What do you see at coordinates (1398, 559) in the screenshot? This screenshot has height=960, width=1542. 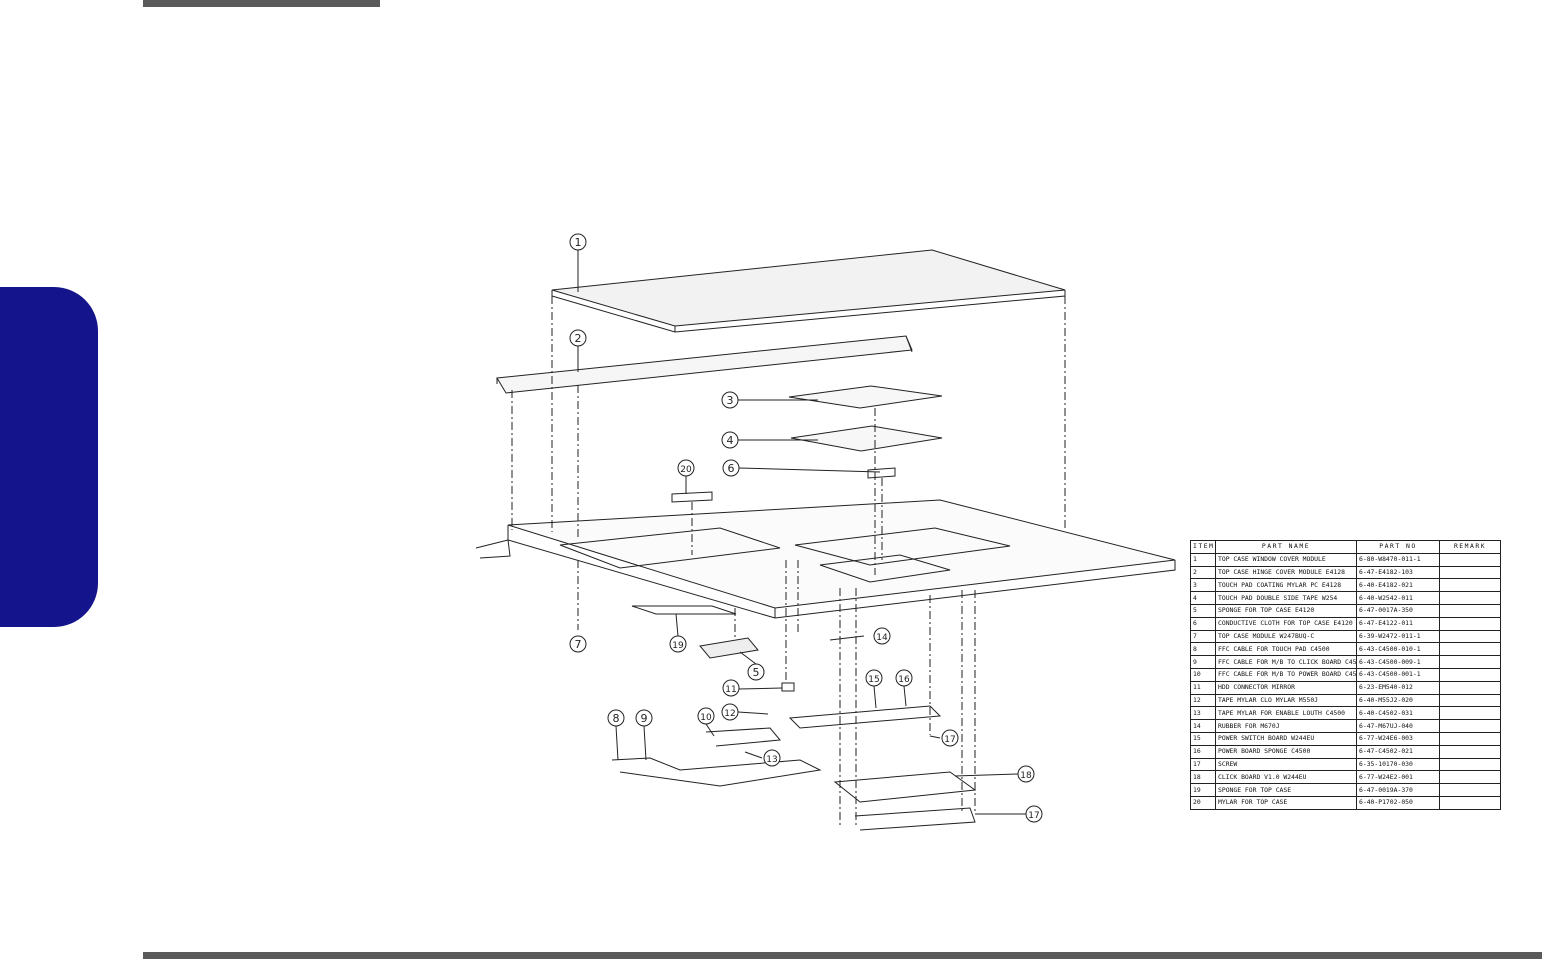 I see `cell-part-no: 6-80-W8470-011-1` at bounding box center [1398, 559].